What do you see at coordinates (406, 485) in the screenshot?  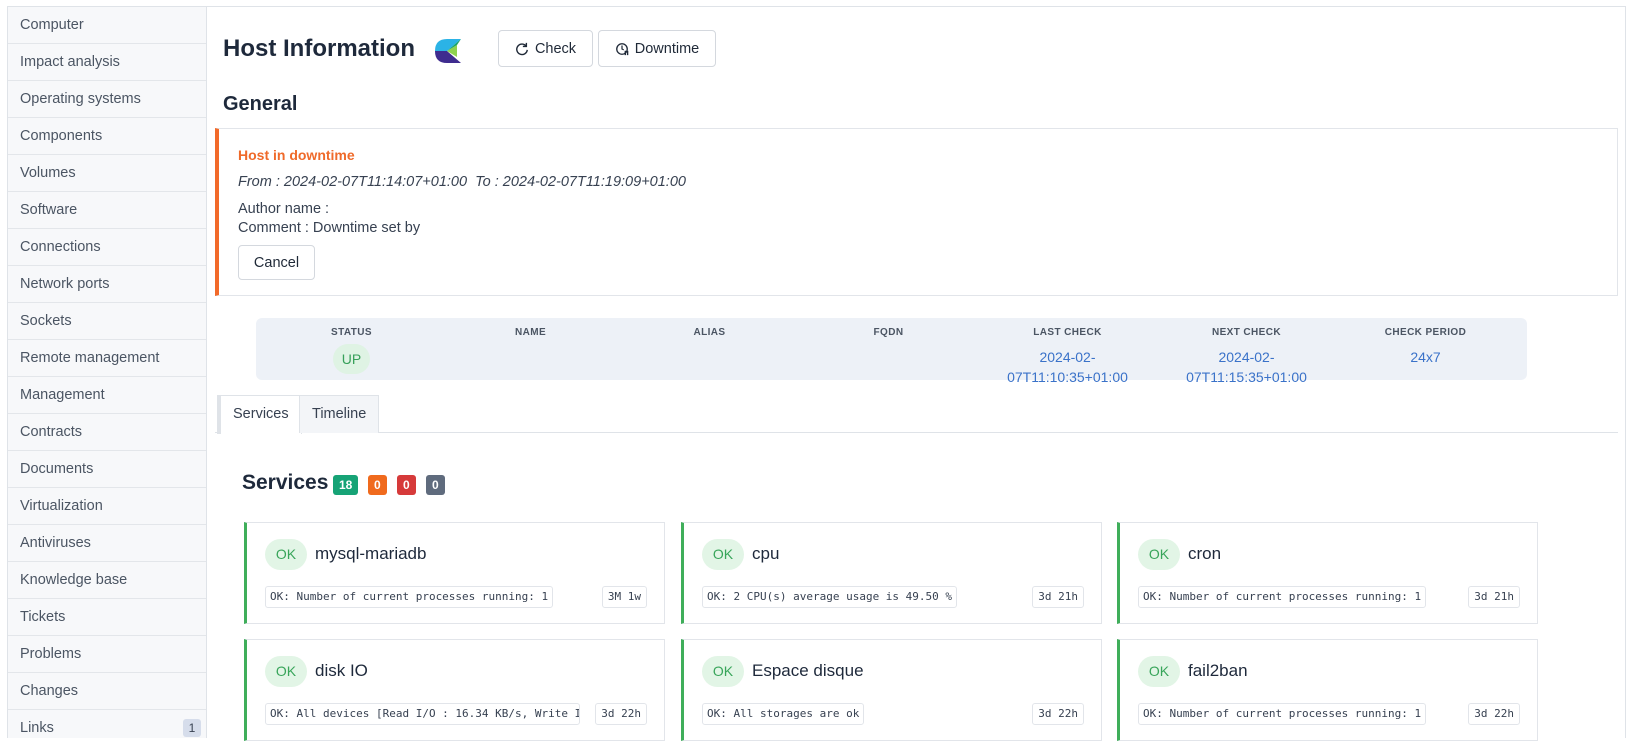 I see `critical-count-badge: 0` at bounding box center [406, 485].